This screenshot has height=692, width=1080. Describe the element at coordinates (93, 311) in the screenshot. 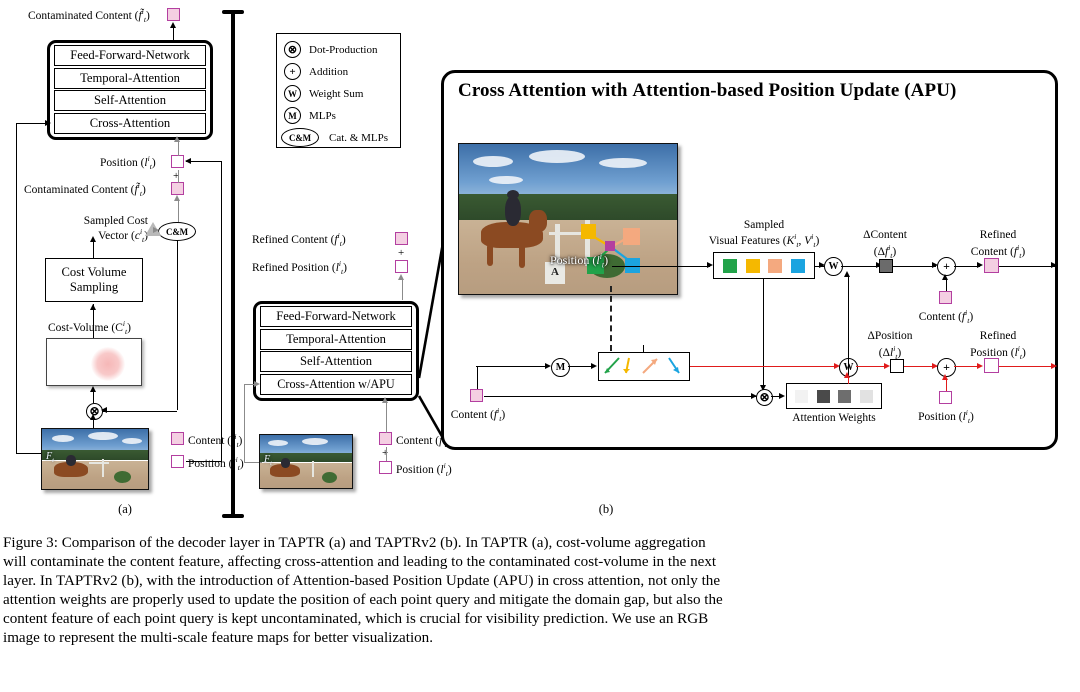

I see `panel-a-cv-up-line2` at that location.